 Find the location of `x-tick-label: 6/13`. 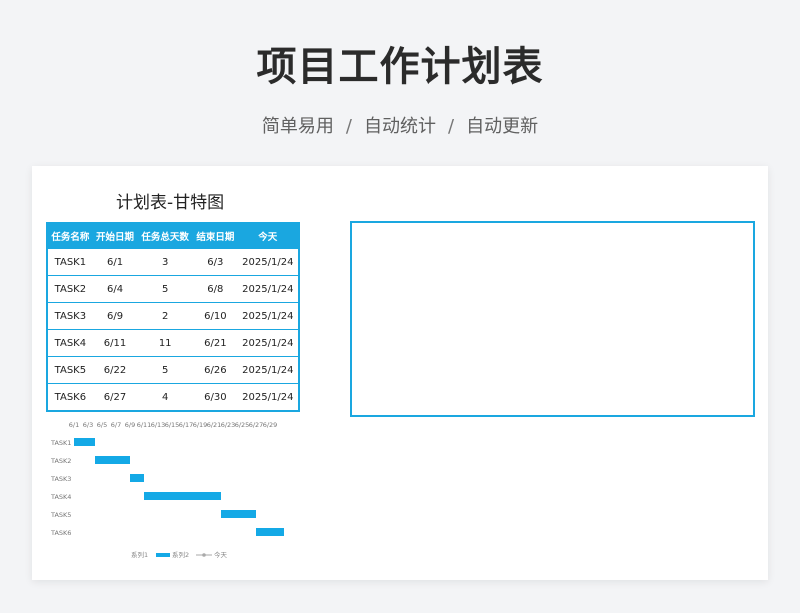

x-tick-label: 6/13 is located at coordinates (158, 425).